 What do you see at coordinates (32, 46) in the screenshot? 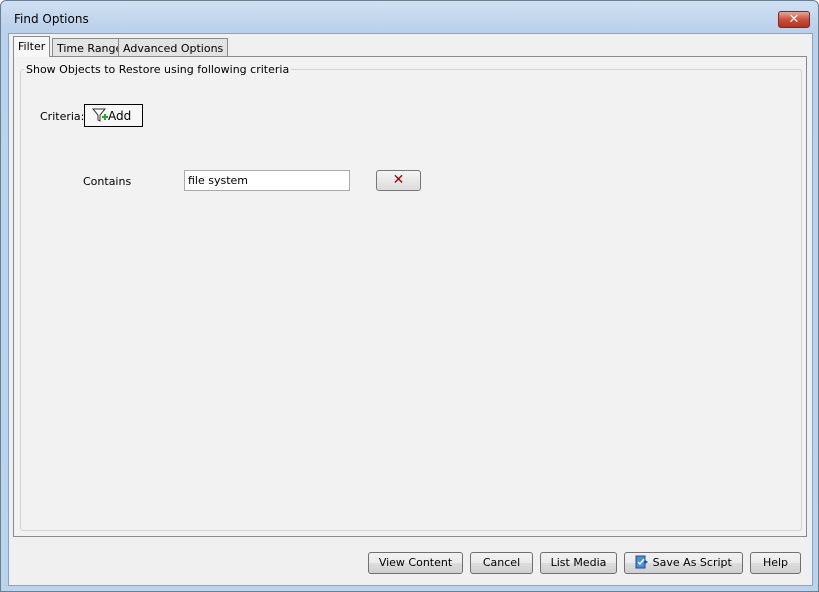
I see `tab-filter: Filter` at bounding box center [32, 46].